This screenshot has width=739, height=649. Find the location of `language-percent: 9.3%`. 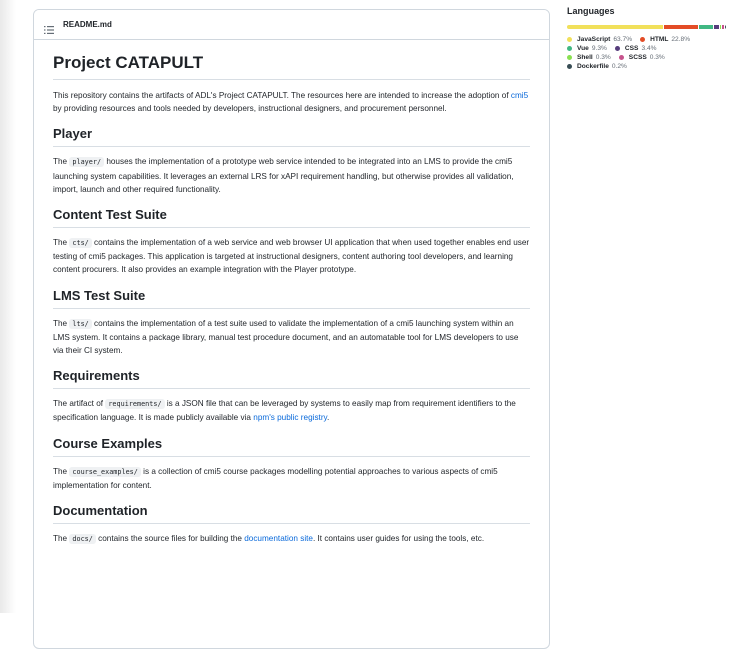

language-percent: 9.3% is located at coordinates (599, 48).